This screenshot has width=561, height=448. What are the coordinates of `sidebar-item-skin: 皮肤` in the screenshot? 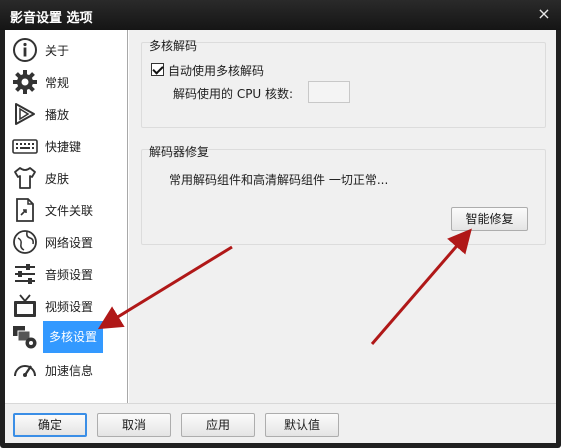 It's located at (67, 177).